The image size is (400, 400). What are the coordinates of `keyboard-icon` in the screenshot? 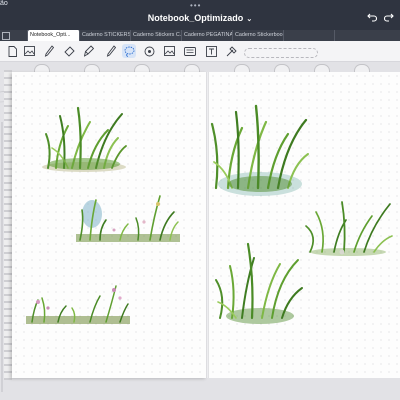 It's located at (190, 51).